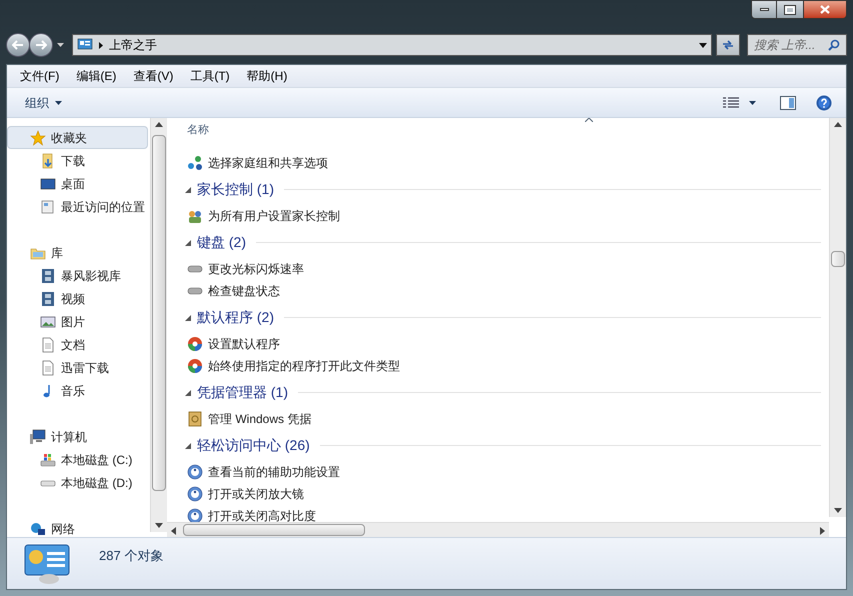 The height and width of the screenshot is (596, 853). Describe the element at coordinates (503, 291) in the screenshot. I see `control-panel-item: 检查键盘状态` at that location.